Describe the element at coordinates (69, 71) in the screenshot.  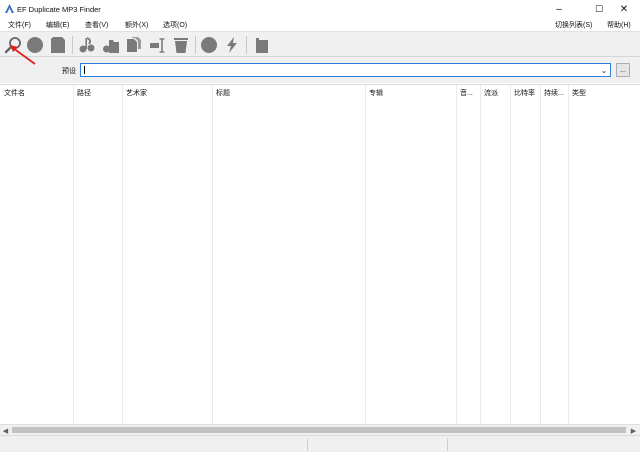
I see `preset-label: 预设` at that location.